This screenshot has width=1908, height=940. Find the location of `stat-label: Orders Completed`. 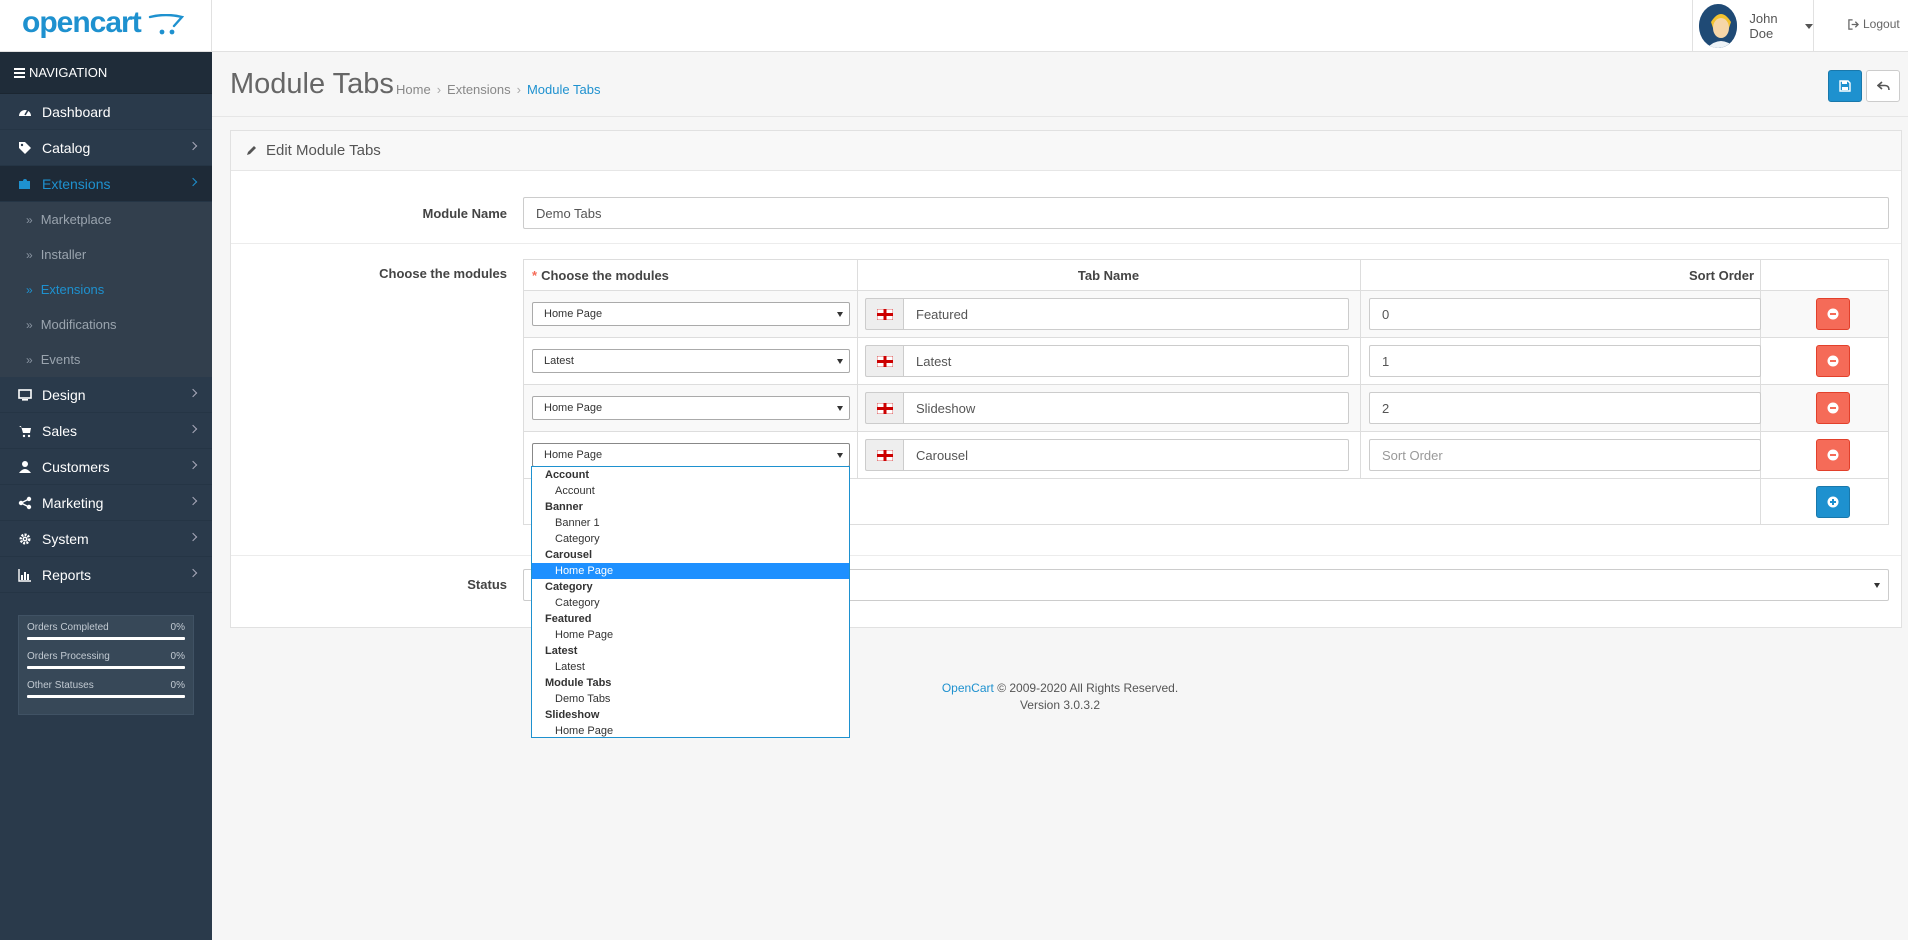

stat-label: Orders Completed is located at coordinates (68, 627).